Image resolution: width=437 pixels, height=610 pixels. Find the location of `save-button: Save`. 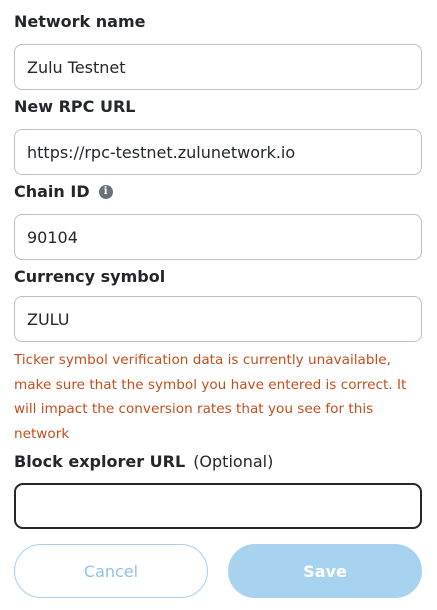

save-button: Save is located at coordinates (325, 571).